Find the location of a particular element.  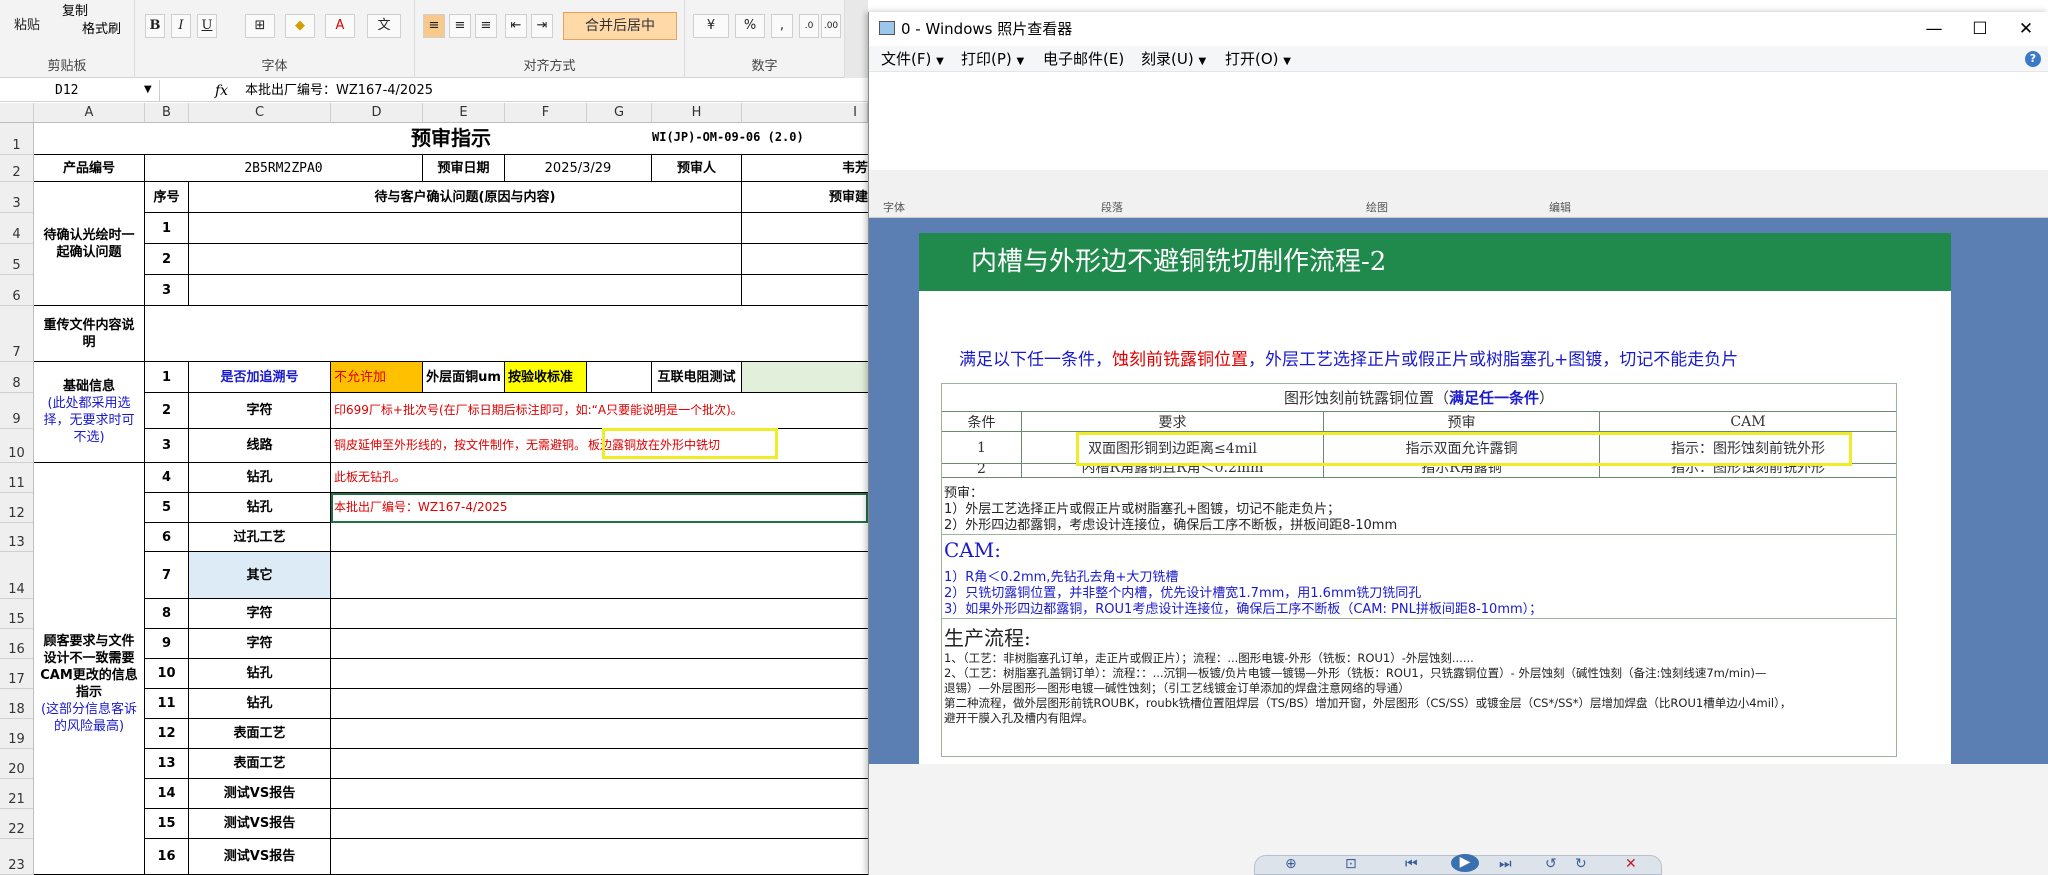

paste-button: 粘贴 is located at coordinates (27, 26).